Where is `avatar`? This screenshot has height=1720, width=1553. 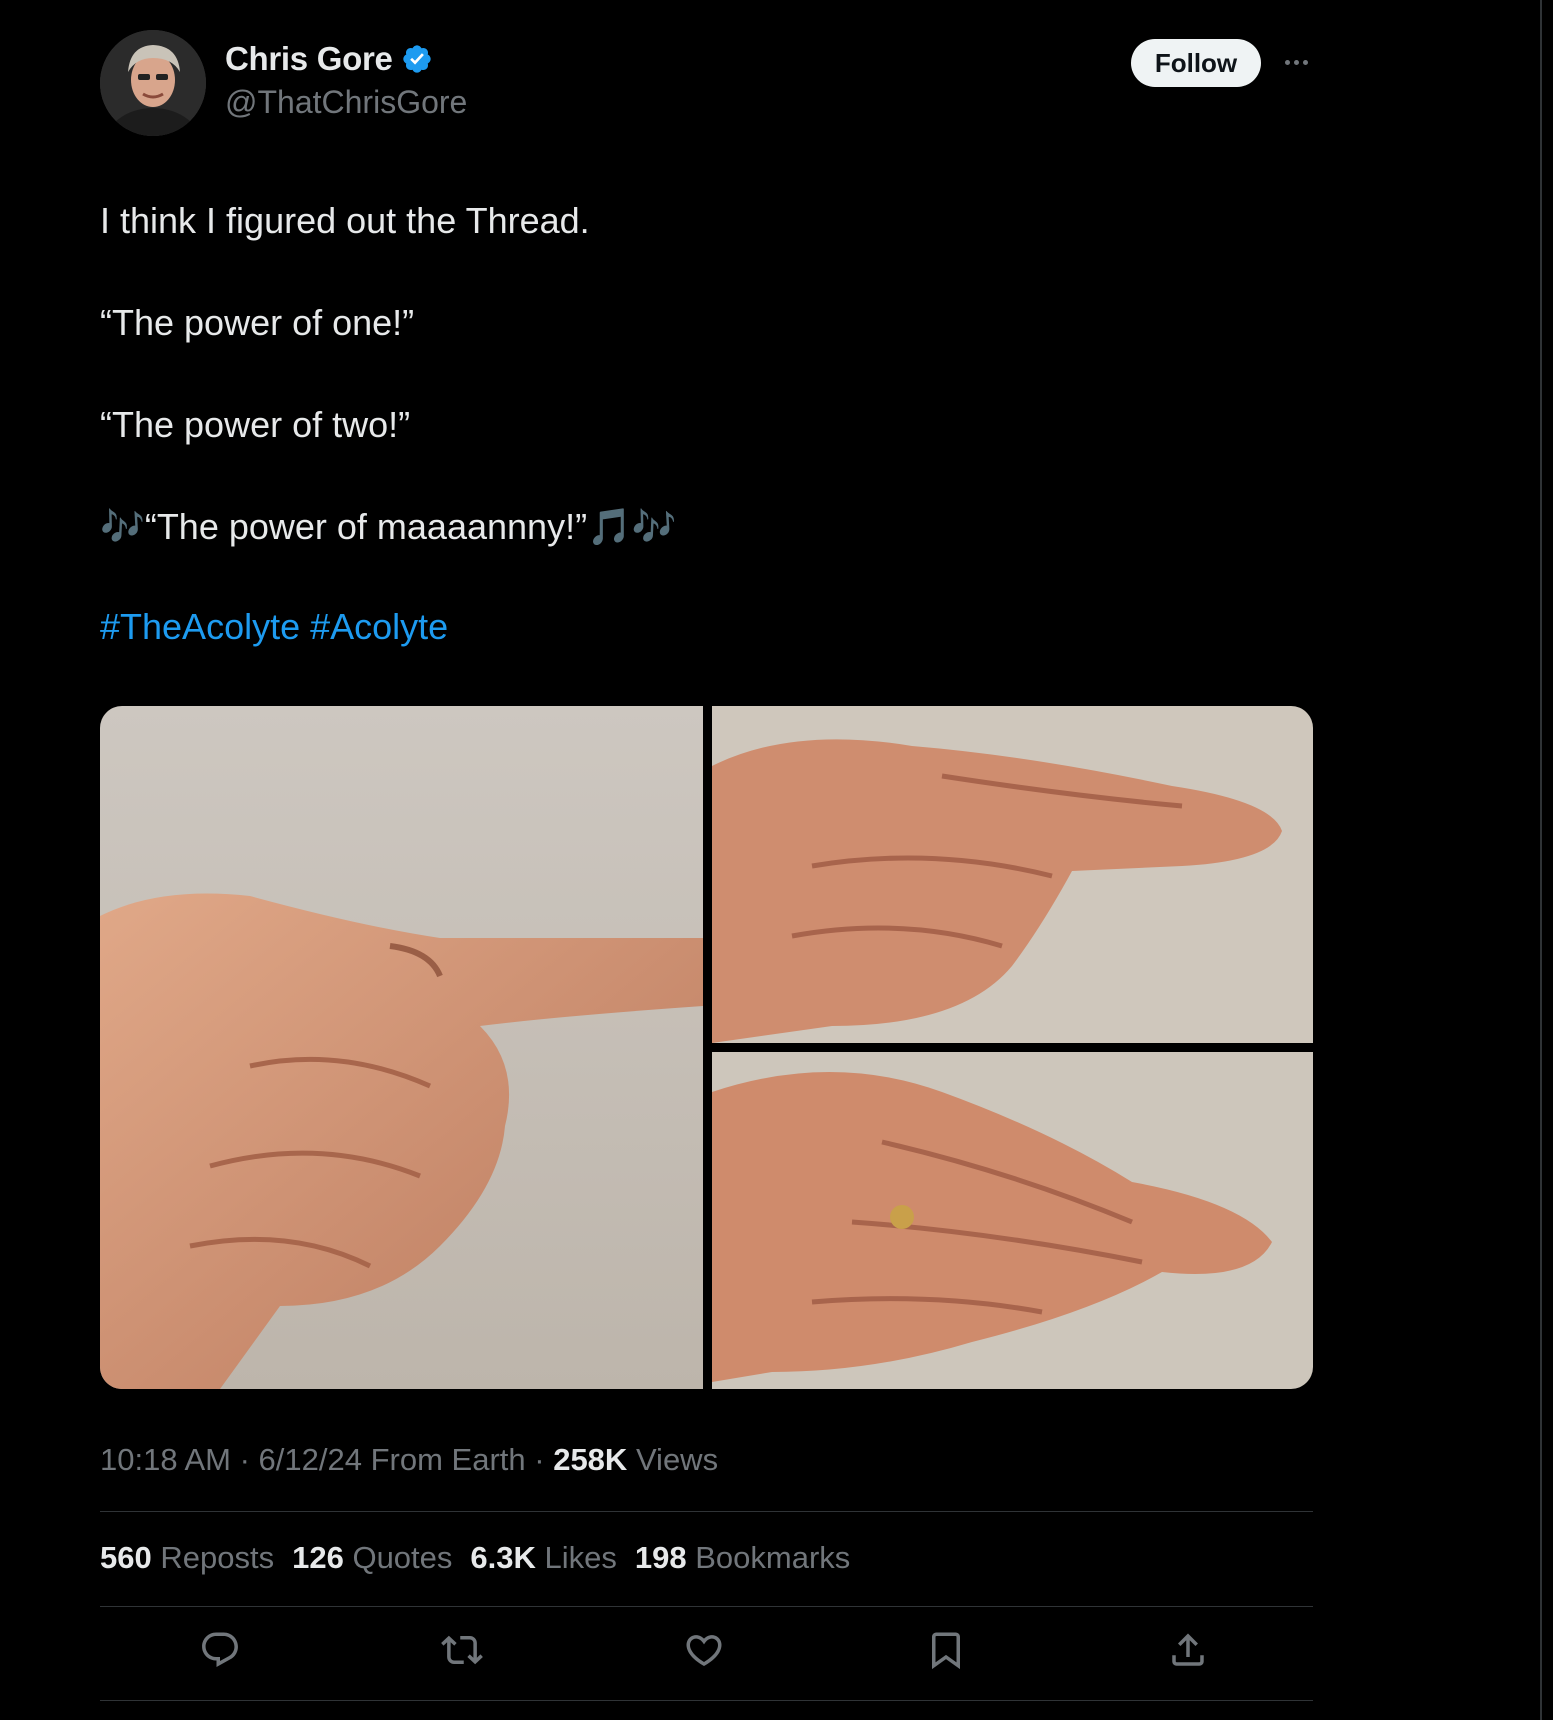 avatar is located at coordinates (153, 83).